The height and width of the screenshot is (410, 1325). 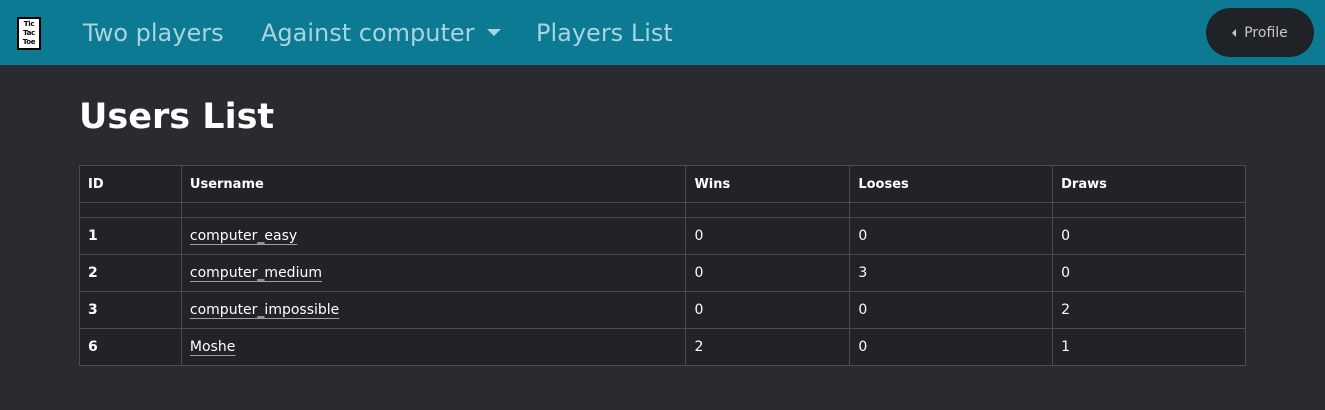 What do you see at coordinates (433, 273) in the screenshot?
I see `cell-username: computer_medium` at bounding box center [433, 273].